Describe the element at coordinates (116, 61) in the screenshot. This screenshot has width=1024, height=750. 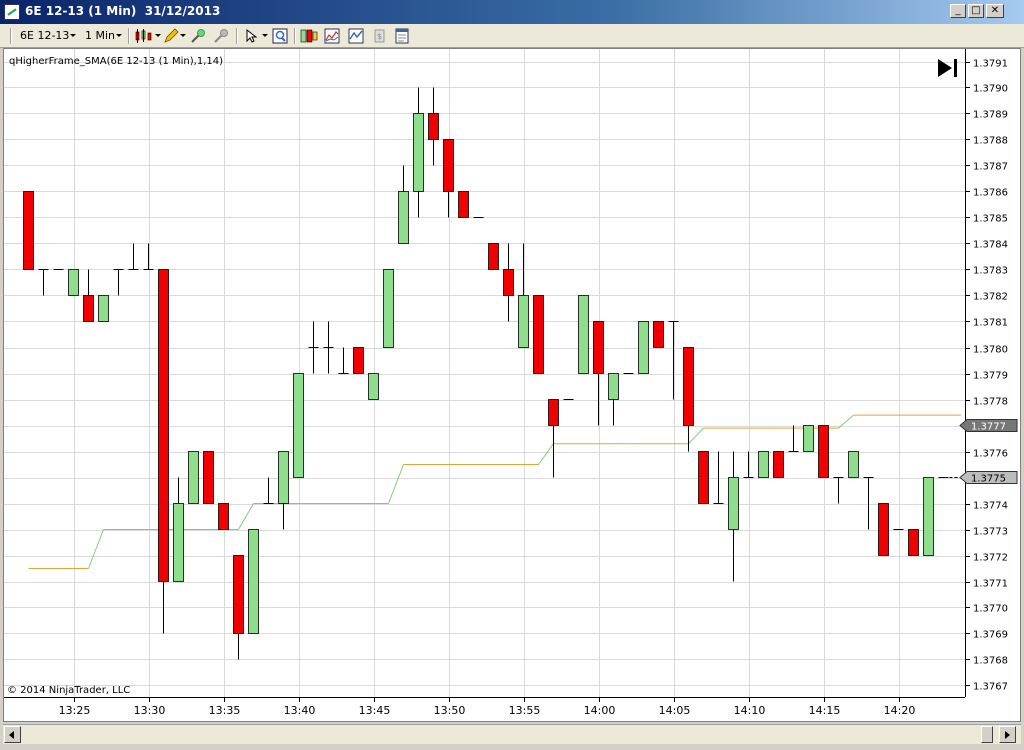
I see `indicator-label: qHigherFrame_SMA(6E 12-13 (1 Min),1,14)` at that location.